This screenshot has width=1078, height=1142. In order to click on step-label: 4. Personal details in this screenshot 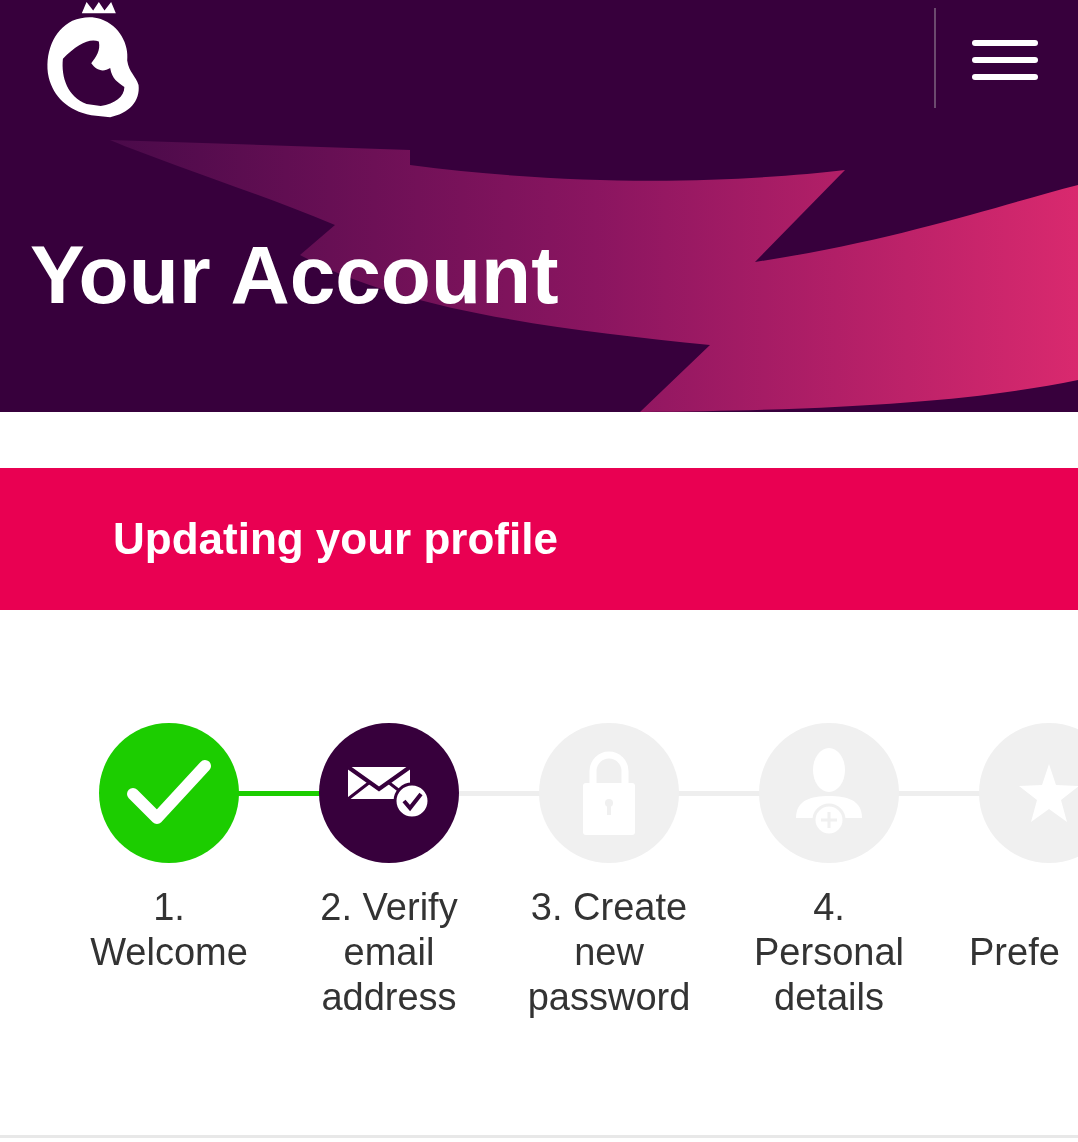, I will do `click(829, 952)`.